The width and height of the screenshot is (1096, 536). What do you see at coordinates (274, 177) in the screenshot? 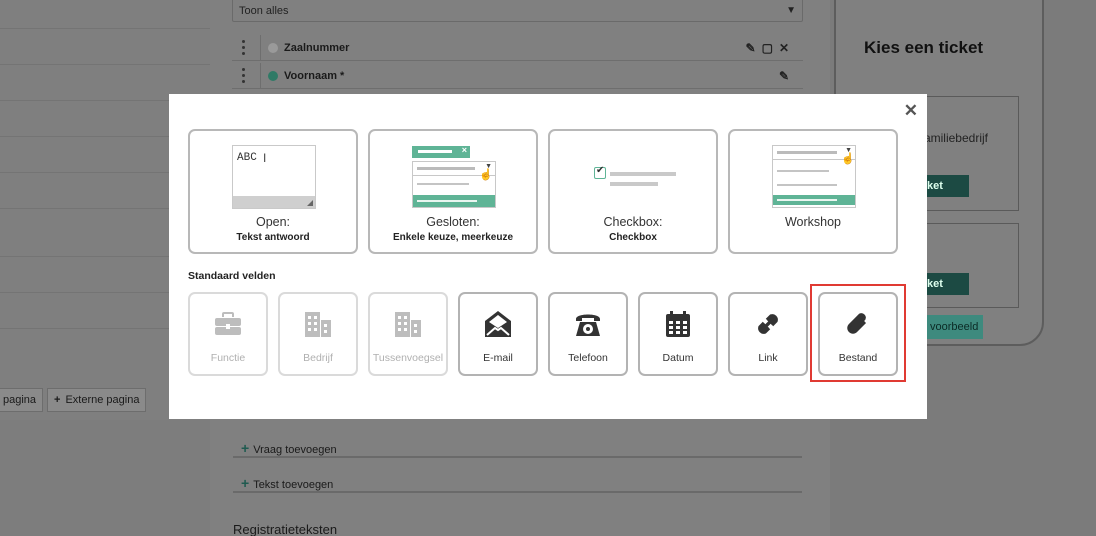
I see `textarea-illustration-icon: ABC I` at bounding box center [274, 177].